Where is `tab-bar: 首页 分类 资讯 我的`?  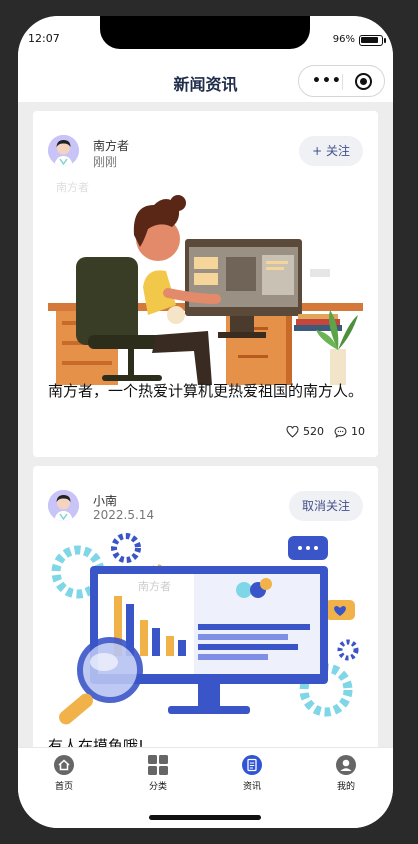
tab-bar: 首页 分类 资讯 我的 is located at coordinates (205, 787).